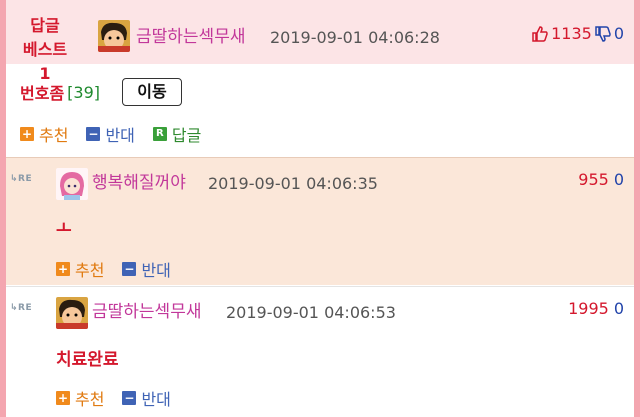 This screenshot has height=417, width=640. What do you see at coordinates (45, 50) in the screenshot?
I see `best-tag: 답글 베스트1` at bounding box center [45, 50].